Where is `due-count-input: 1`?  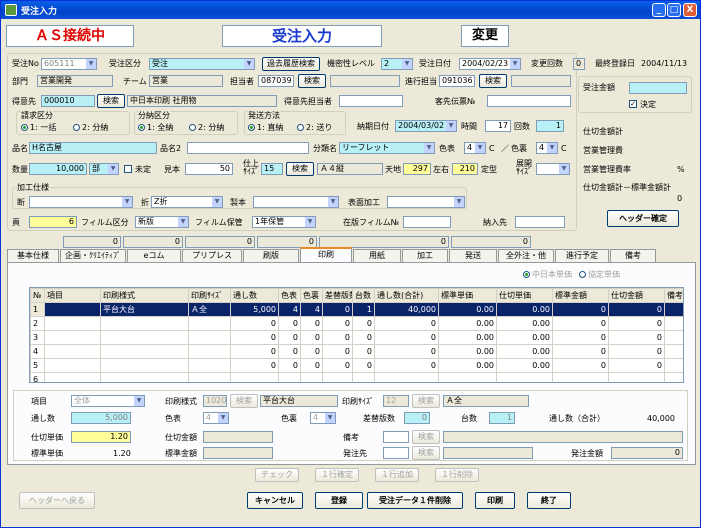
due-count-input: 1 is located at coordinates (550, 126).